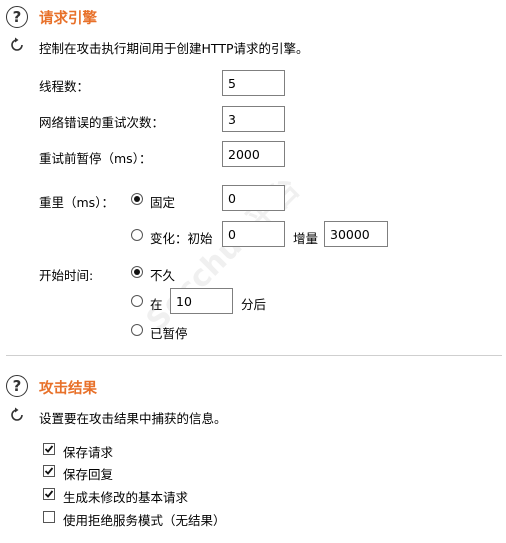  Describe the element at coordinates (64, 86) in the screenshot. I see `threads-label: 线程数：` at that location.